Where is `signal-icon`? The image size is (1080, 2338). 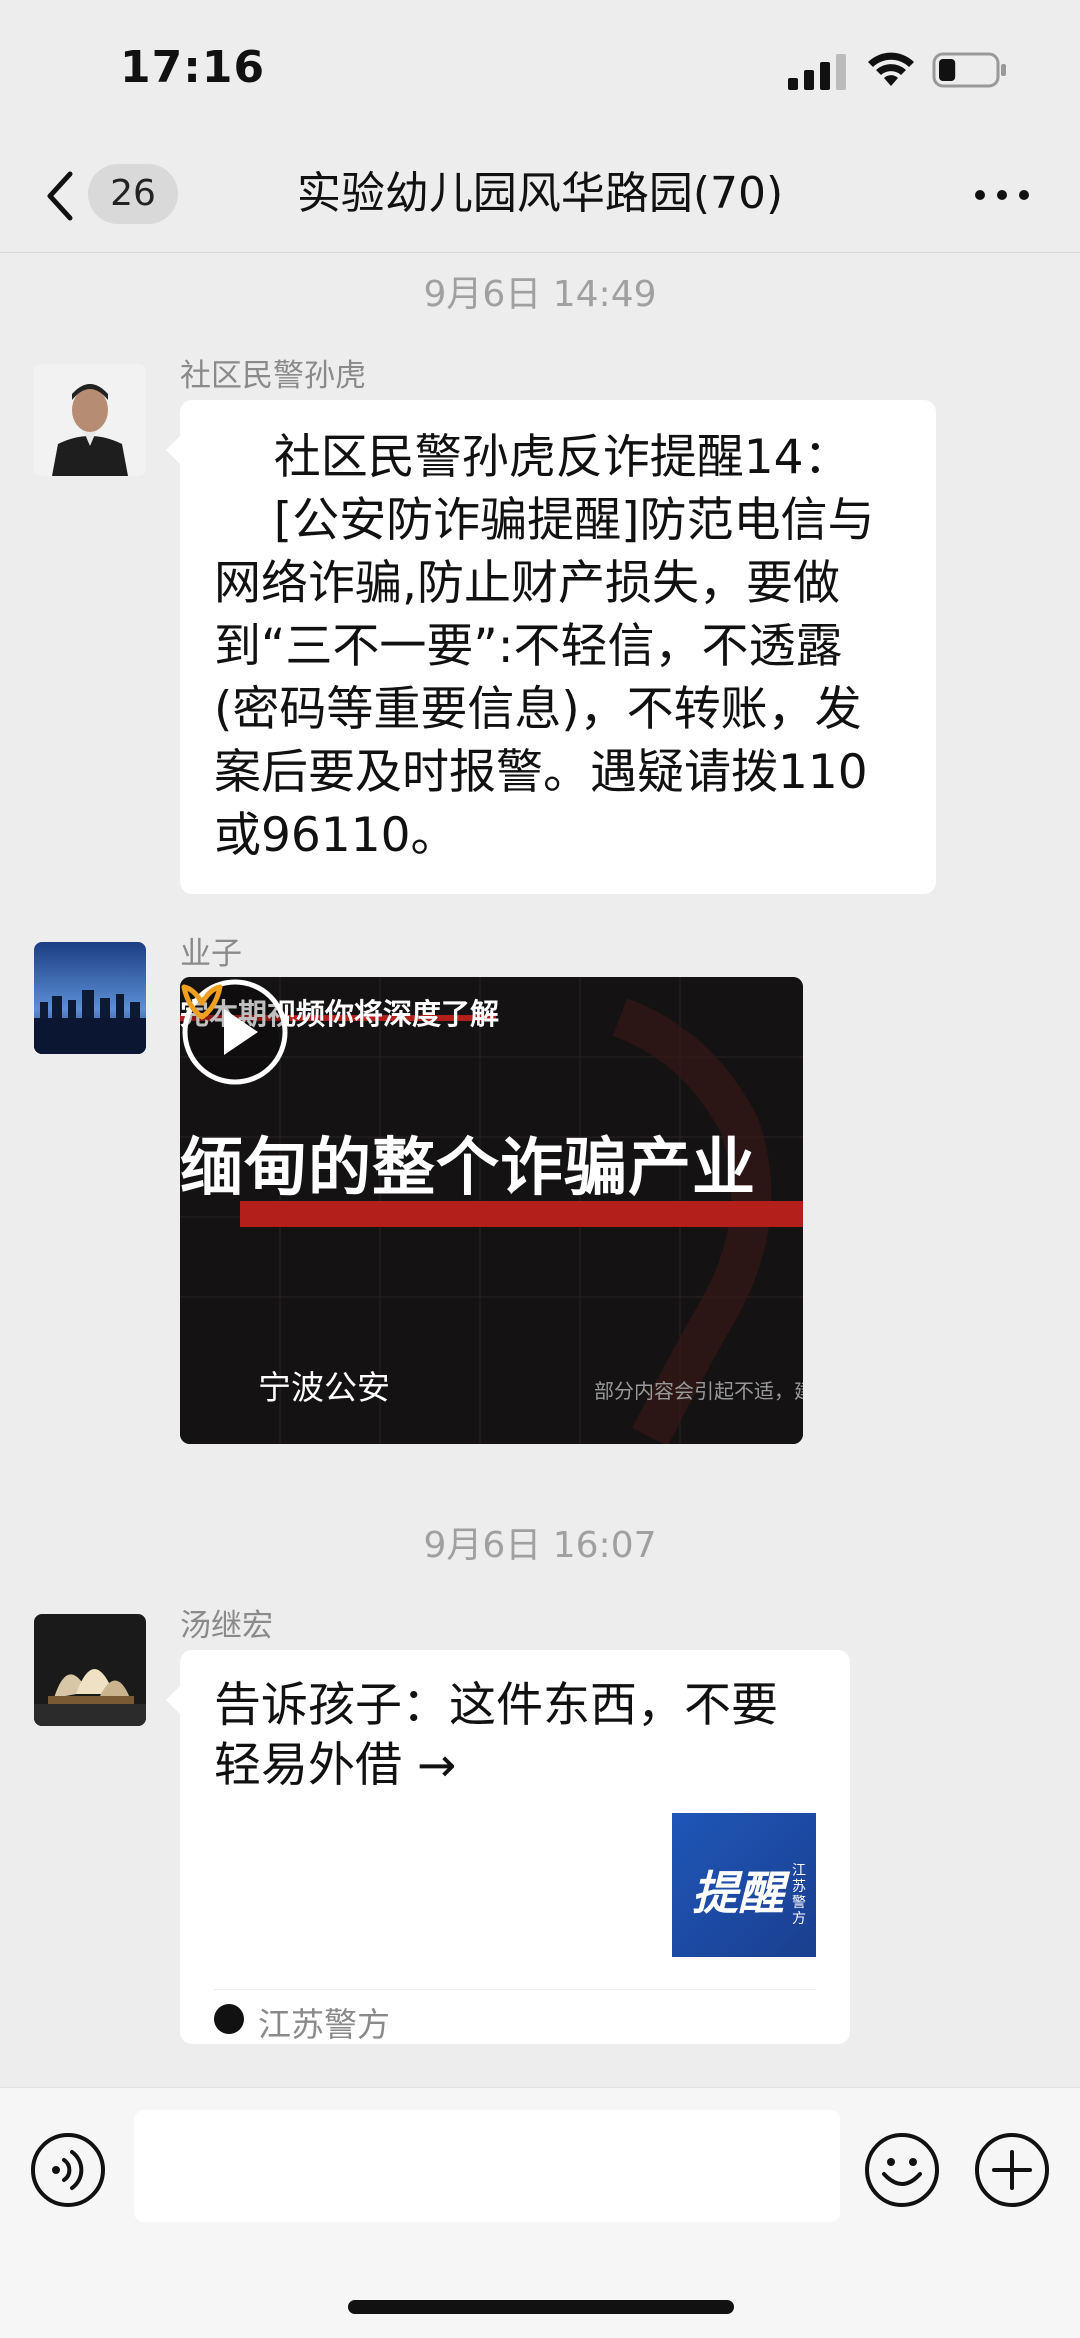
signal-icon is located at coordinates (817, 72).